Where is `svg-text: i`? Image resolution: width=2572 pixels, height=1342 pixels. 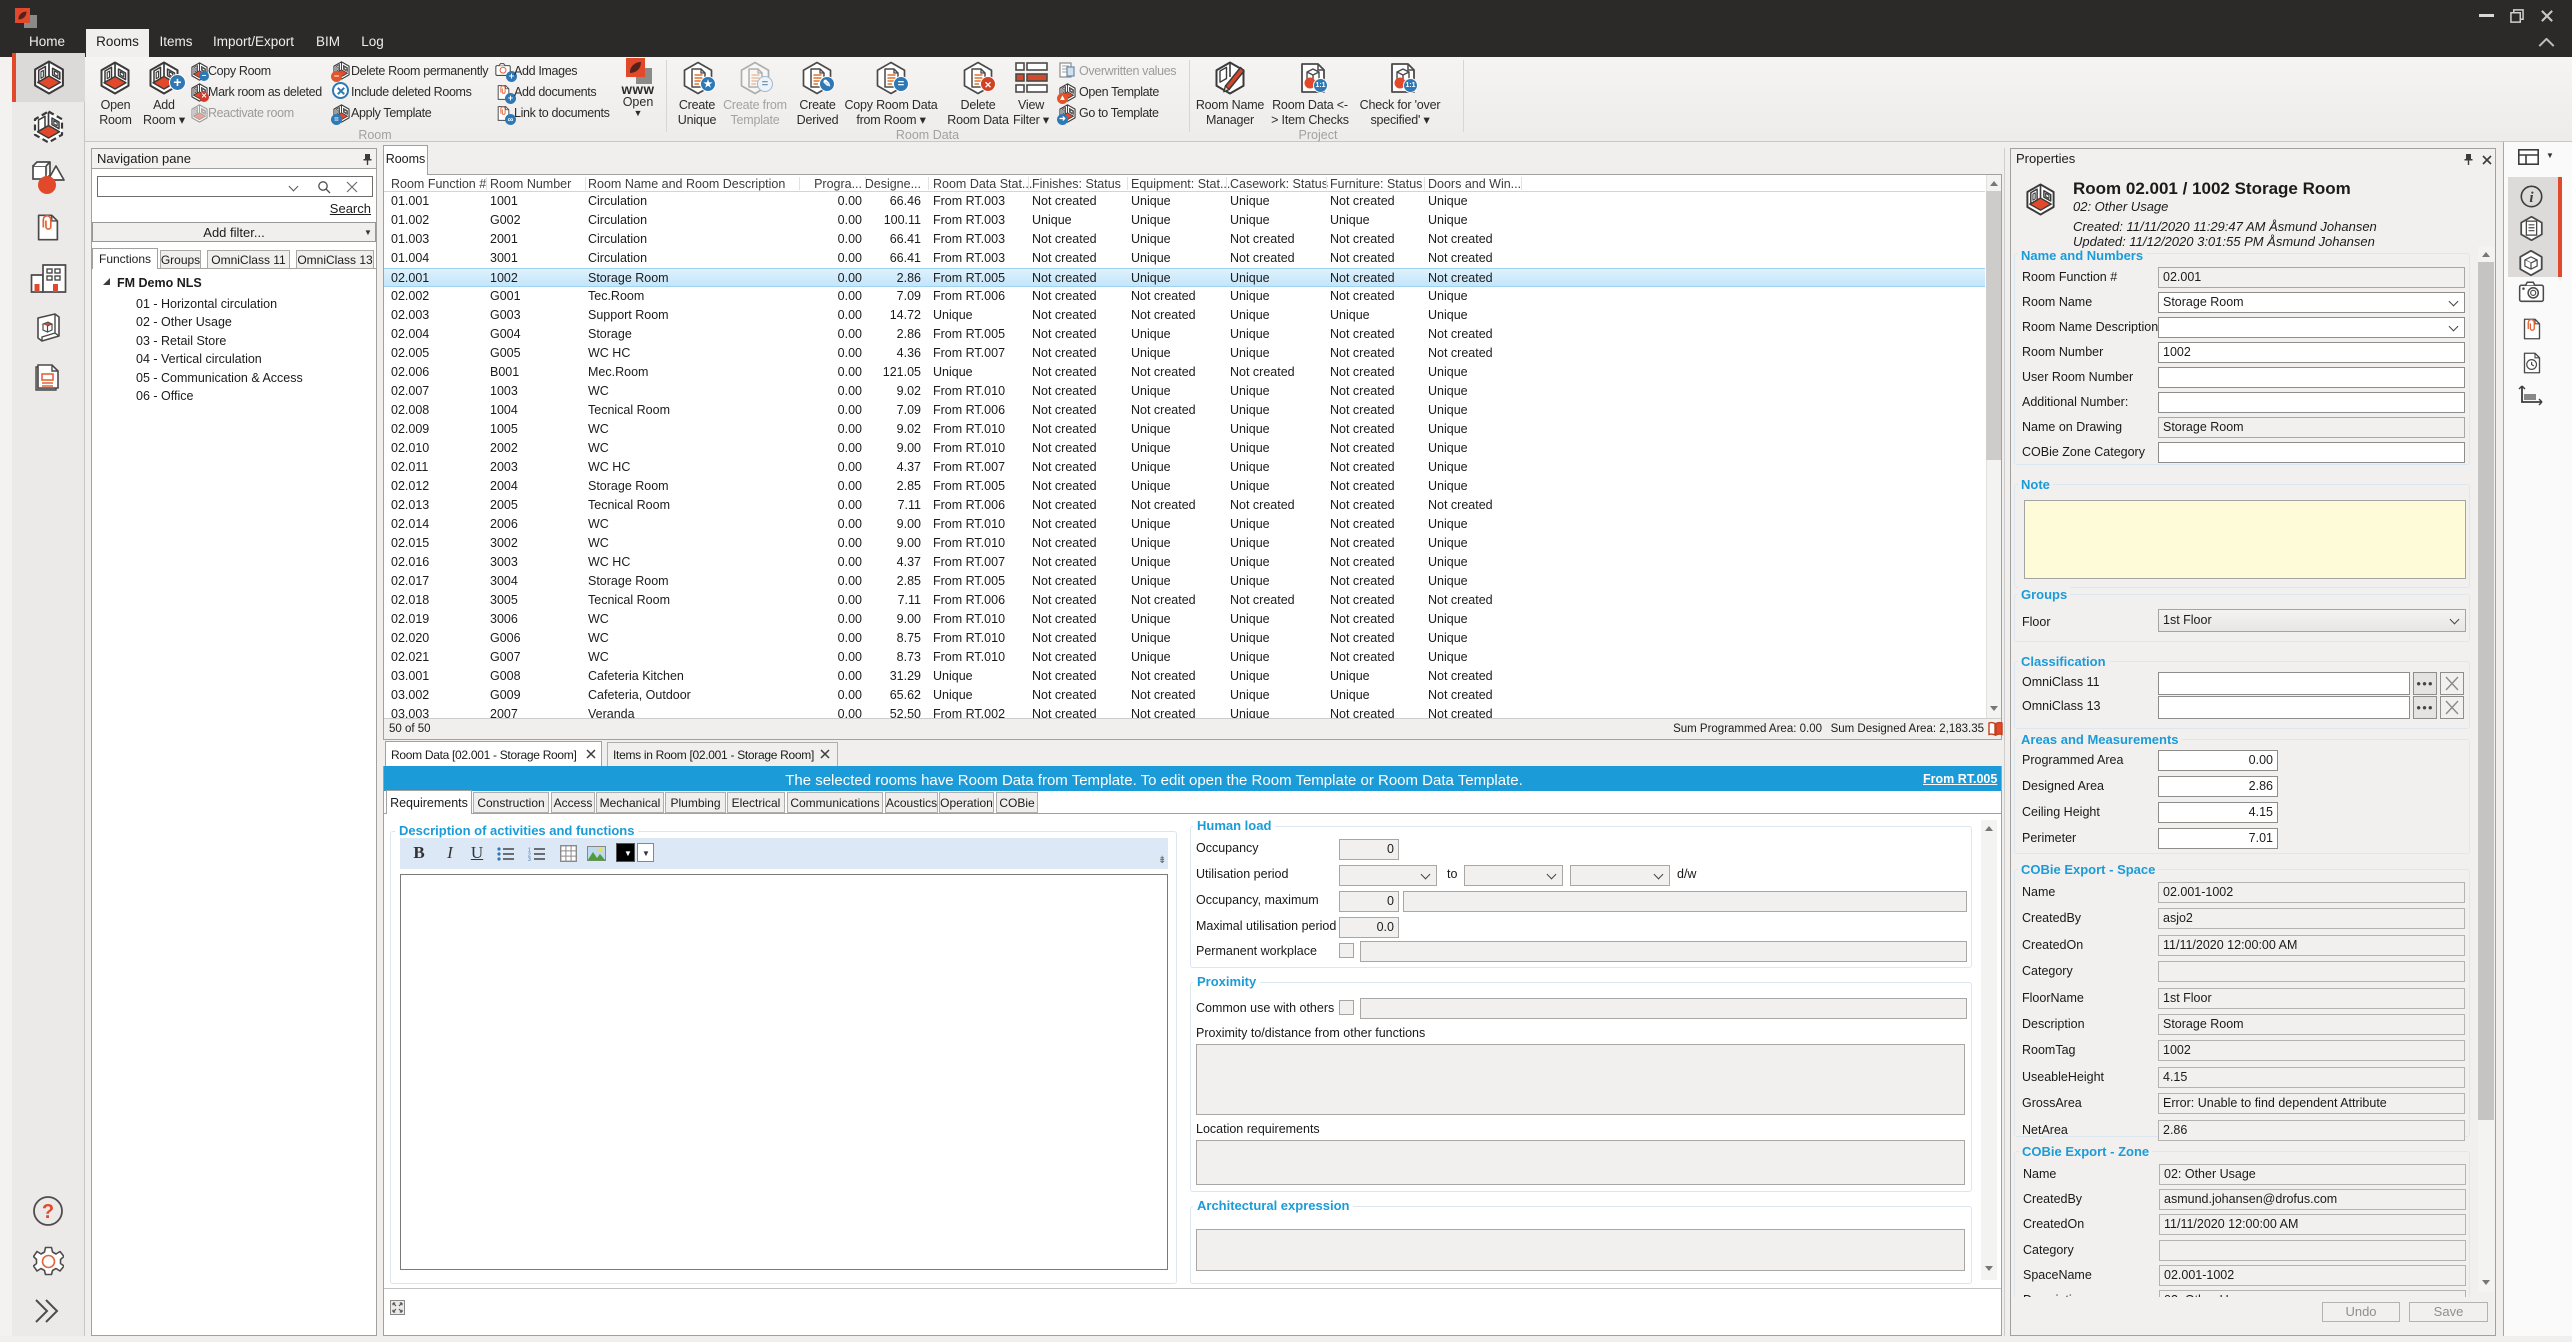 svg-text: i is located at coordinates (2531, 198).